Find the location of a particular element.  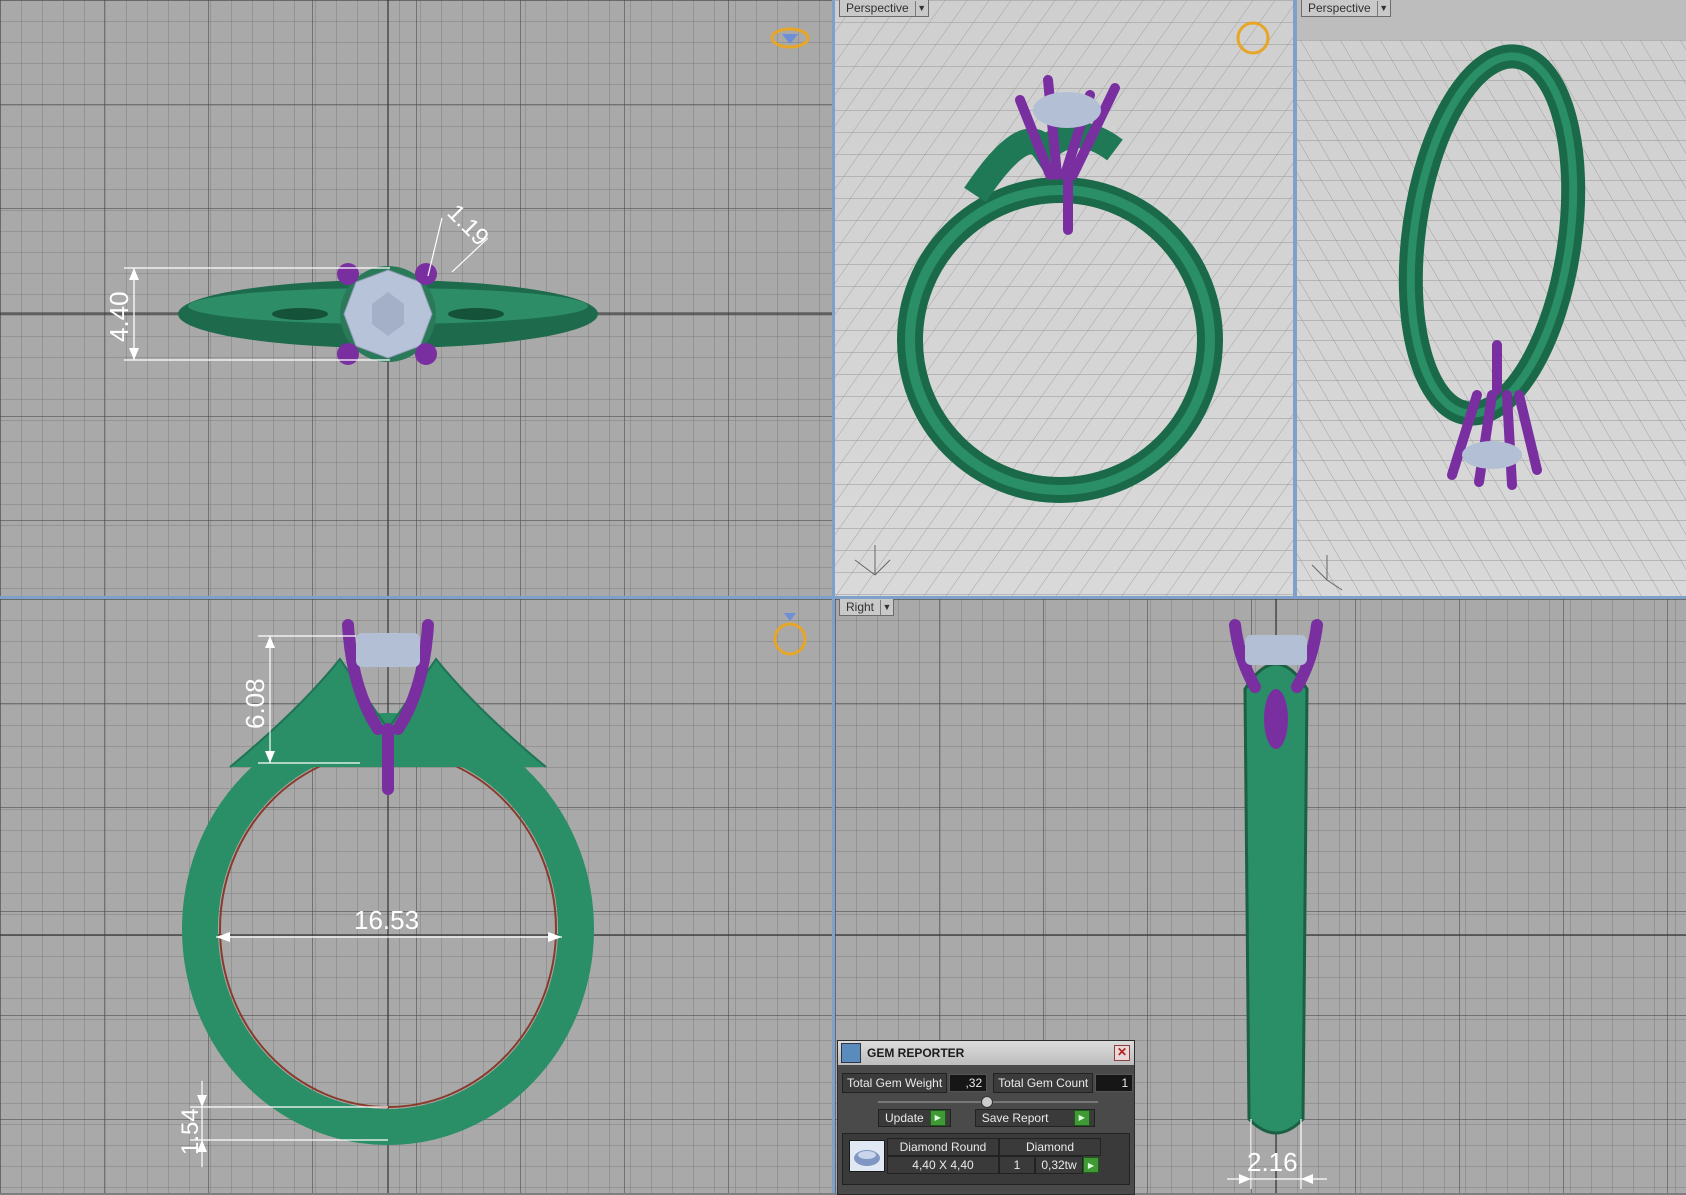

viewport-label-perspective-2: Perspective ▼ is located at coordinates (1346, 8).